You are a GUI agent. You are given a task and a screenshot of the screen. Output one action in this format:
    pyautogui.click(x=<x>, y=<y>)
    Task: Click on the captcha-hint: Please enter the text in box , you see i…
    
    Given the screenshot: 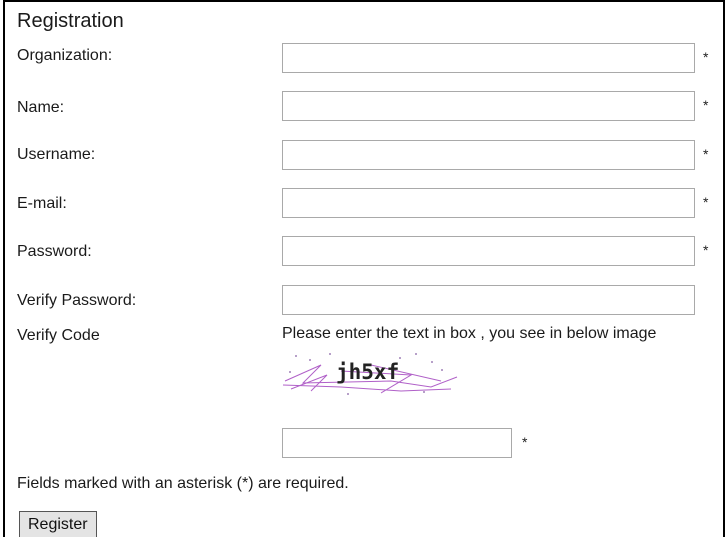 What is the action you would take?
    pyautogui.click(x=469, y=333)
    